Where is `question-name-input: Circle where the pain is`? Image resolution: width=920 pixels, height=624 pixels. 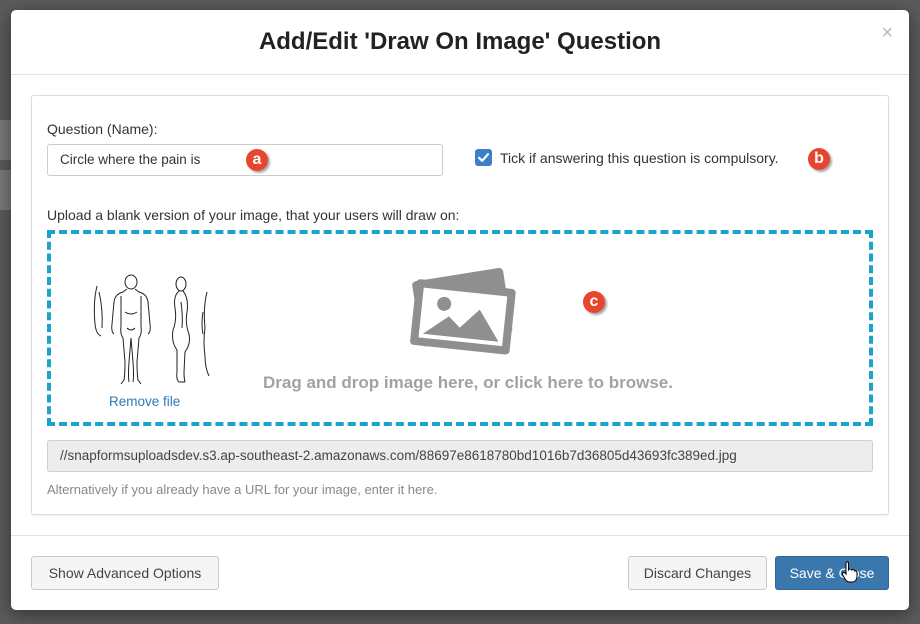
question-name-input: Circle where the pain is is located at coordinates (245, 160).